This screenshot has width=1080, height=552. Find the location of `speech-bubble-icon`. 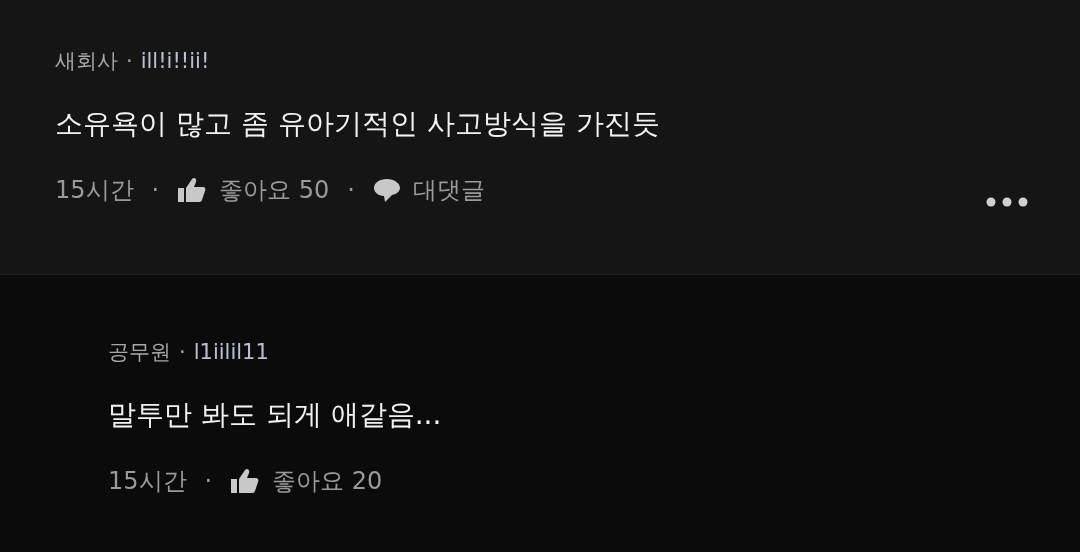

speech-bubble-icon is located at coordinates (387, 190).